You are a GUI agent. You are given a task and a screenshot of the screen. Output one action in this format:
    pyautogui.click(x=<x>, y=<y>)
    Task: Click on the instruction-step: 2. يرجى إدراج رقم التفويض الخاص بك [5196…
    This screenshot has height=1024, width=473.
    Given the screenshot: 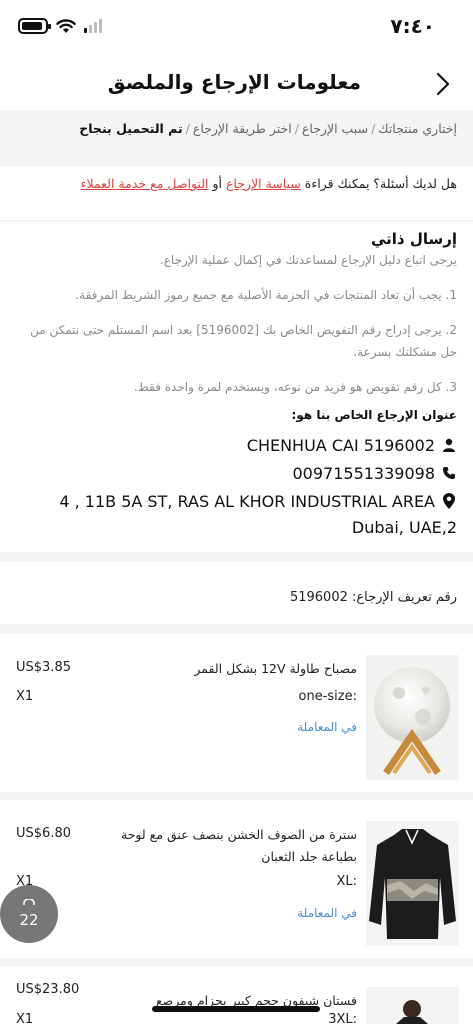 What is the action you would take?
    pyautogui.click(x=243, y=341)
    